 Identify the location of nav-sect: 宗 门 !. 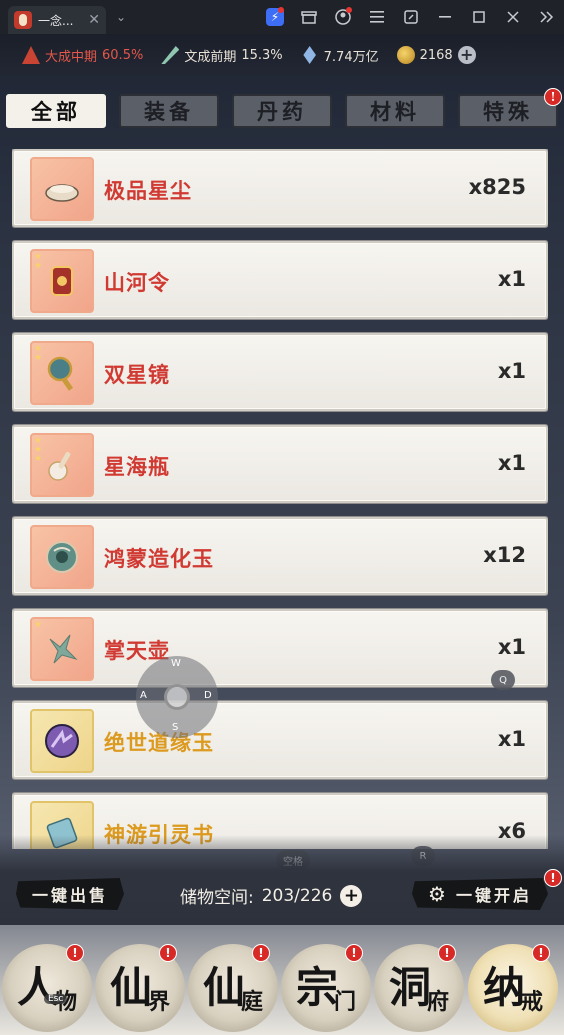
(326, 988).